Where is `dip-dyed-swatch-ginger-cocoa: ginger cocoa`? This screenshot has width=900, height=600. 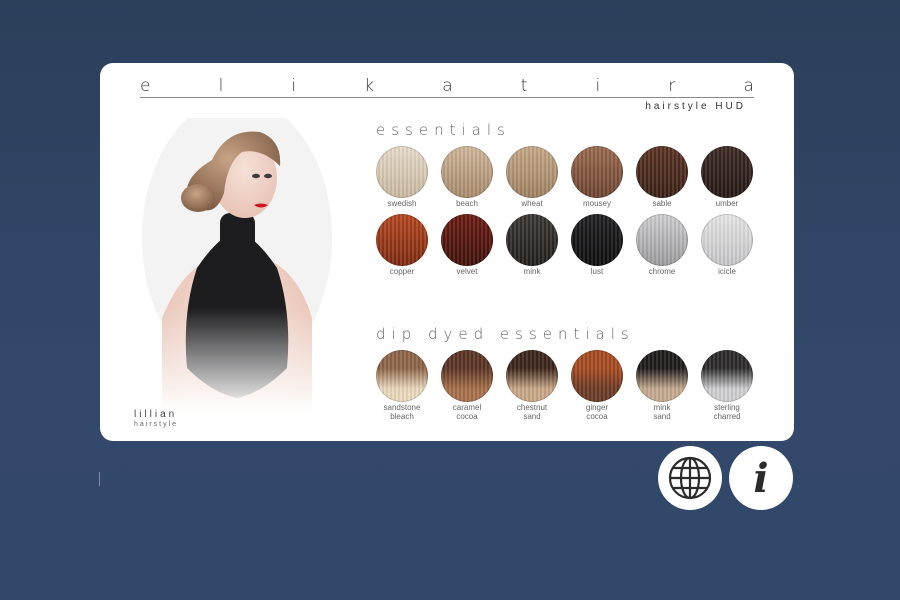 dip-dyed-swatch-ginger-cocoa: ginger cocoa is located at coordinates (597, 385).